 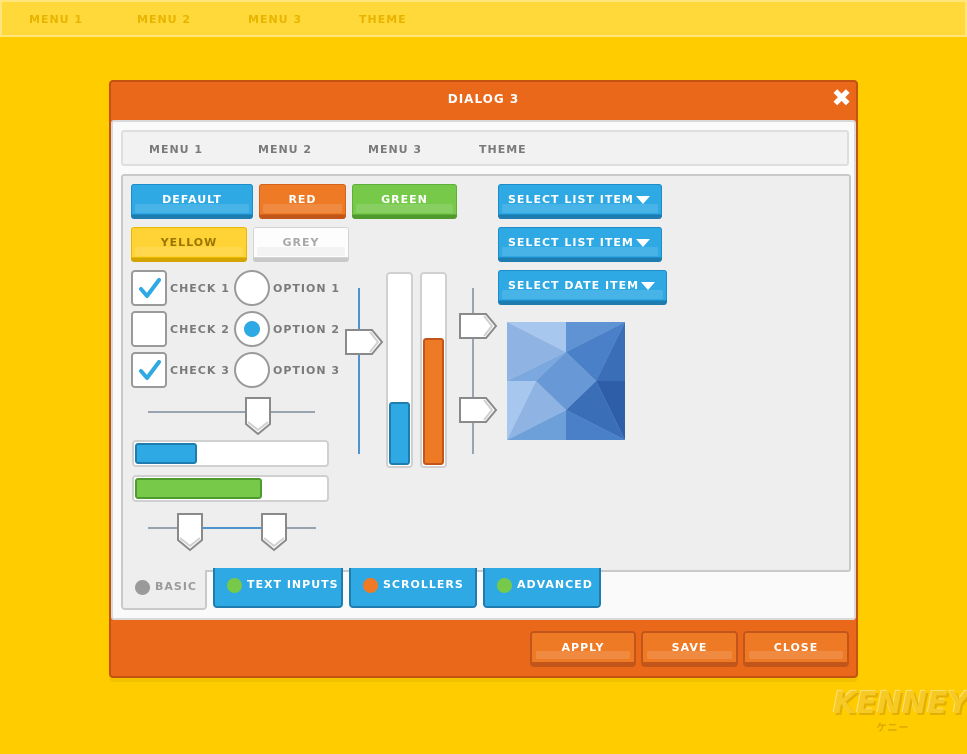 What do you see at coordinates (842, 98) in the screenshot?
I see `close-icon: ✖` at bounding box center [842, 98].